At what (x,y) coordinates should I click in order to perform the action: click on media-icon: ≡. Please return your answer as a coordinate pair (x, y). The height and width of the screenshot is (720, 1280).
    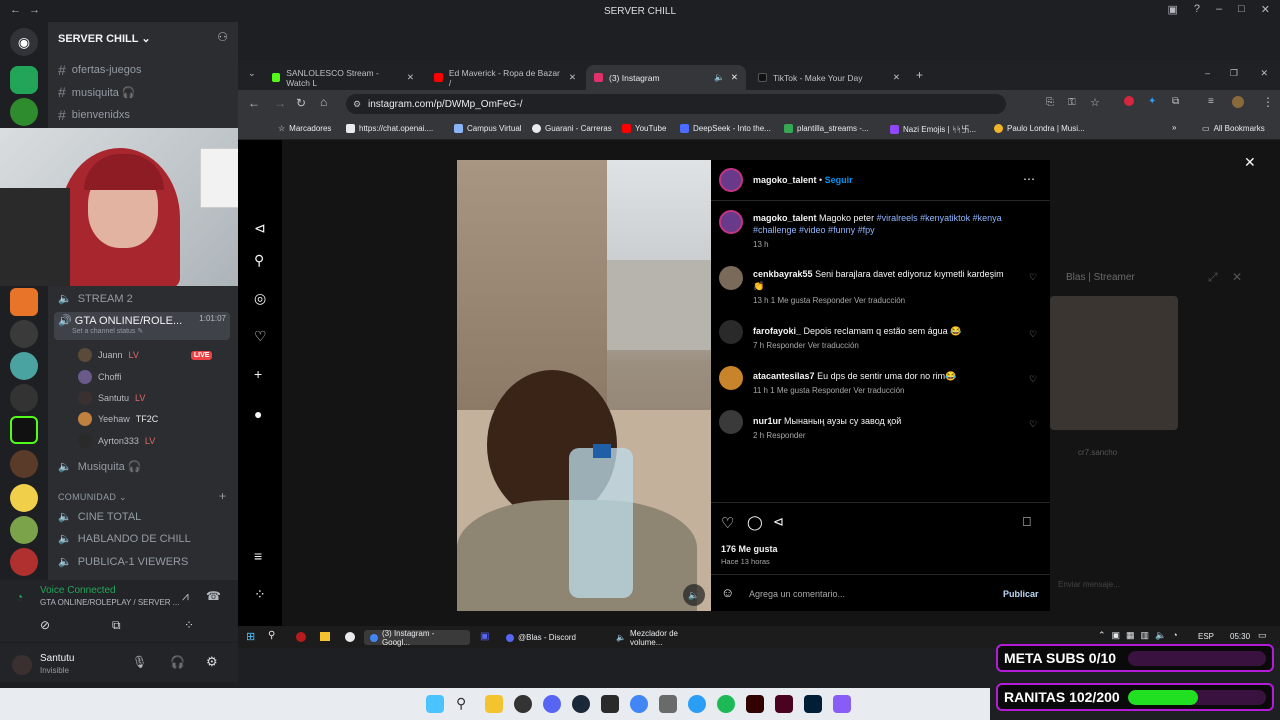
    Looking at the image, I should click on (1211, 101).